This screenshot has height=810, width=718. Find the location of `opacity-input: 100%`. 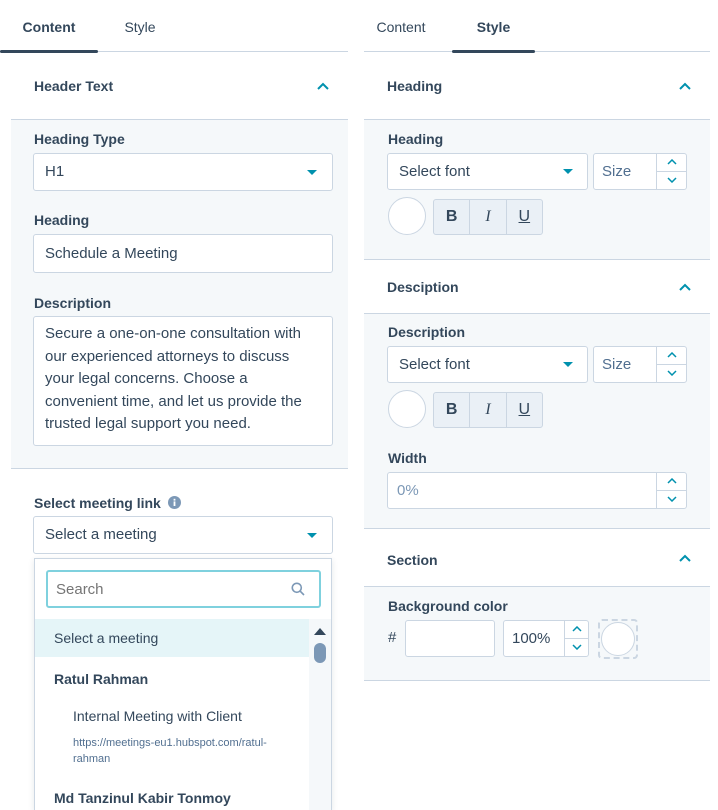

opacity-input: 100% is located at coordinates (546, 638).